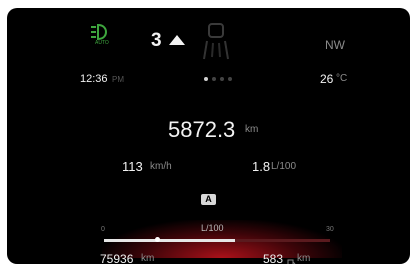  What do you see at coordinates (103, 229) in the screenshot?
I see `gauge-min-label: 0` at bounding box center [103, 229].